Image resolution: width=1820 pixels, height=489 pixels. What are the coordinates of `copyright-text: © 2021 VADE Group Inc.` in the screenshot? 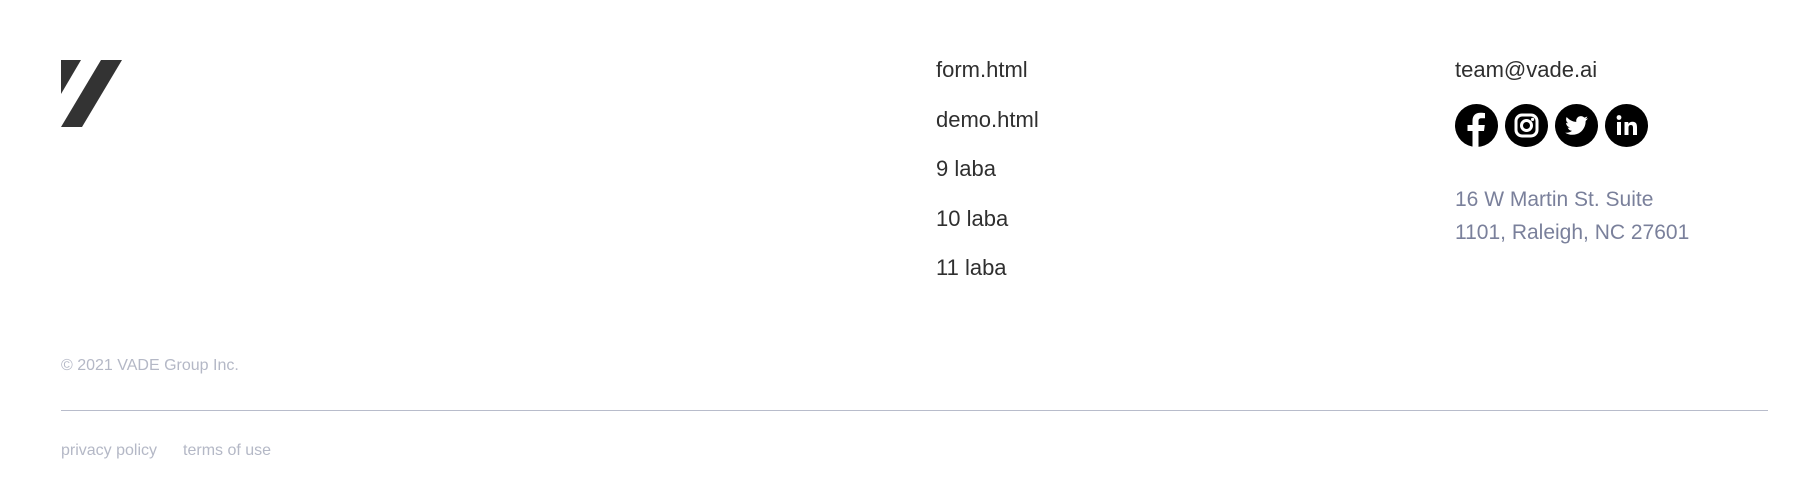 It's located at (150, 365).